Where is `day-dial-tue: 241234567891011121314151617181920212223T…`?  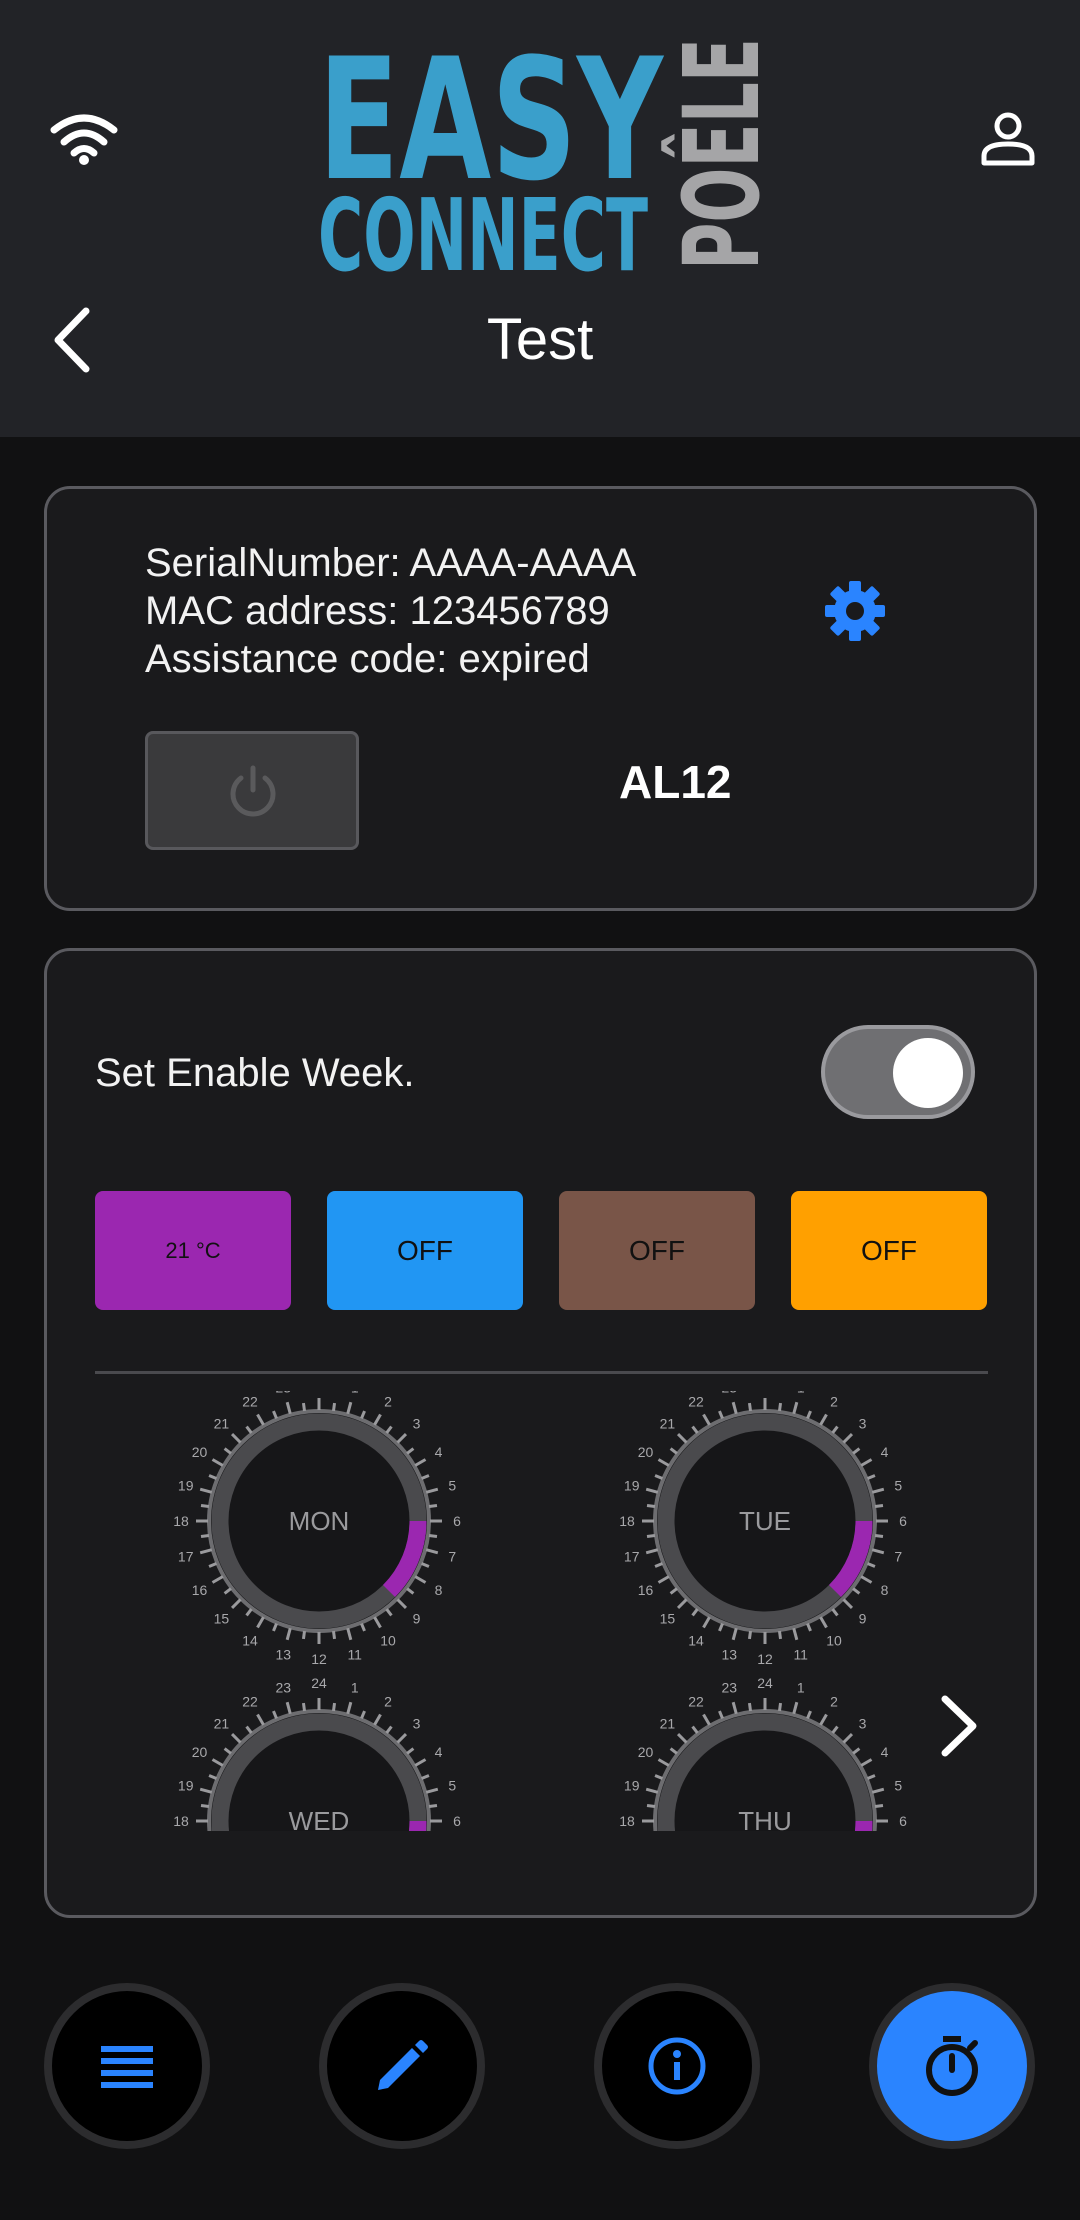 day-dial-tue: 241234567891011121314151617181920212223T… is located at coordinates (763, 1529).